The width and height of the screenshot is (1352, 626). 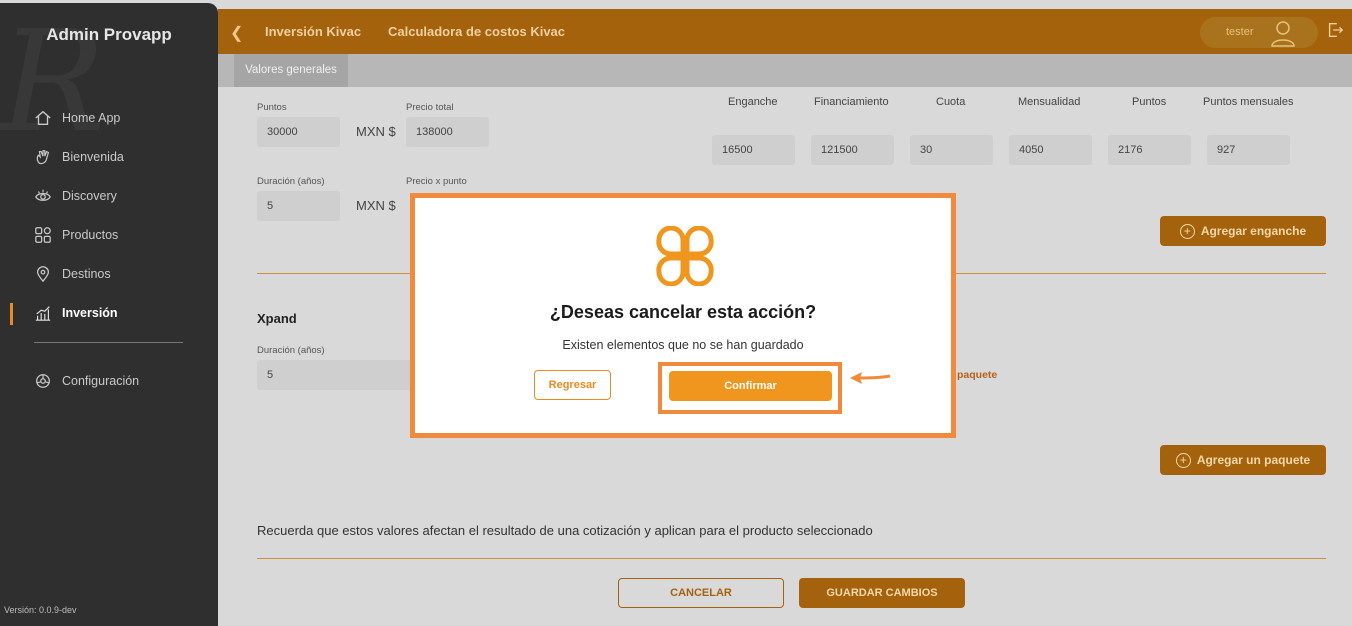 I want to click on clover-logo-icon, so click(x=685, y=256).